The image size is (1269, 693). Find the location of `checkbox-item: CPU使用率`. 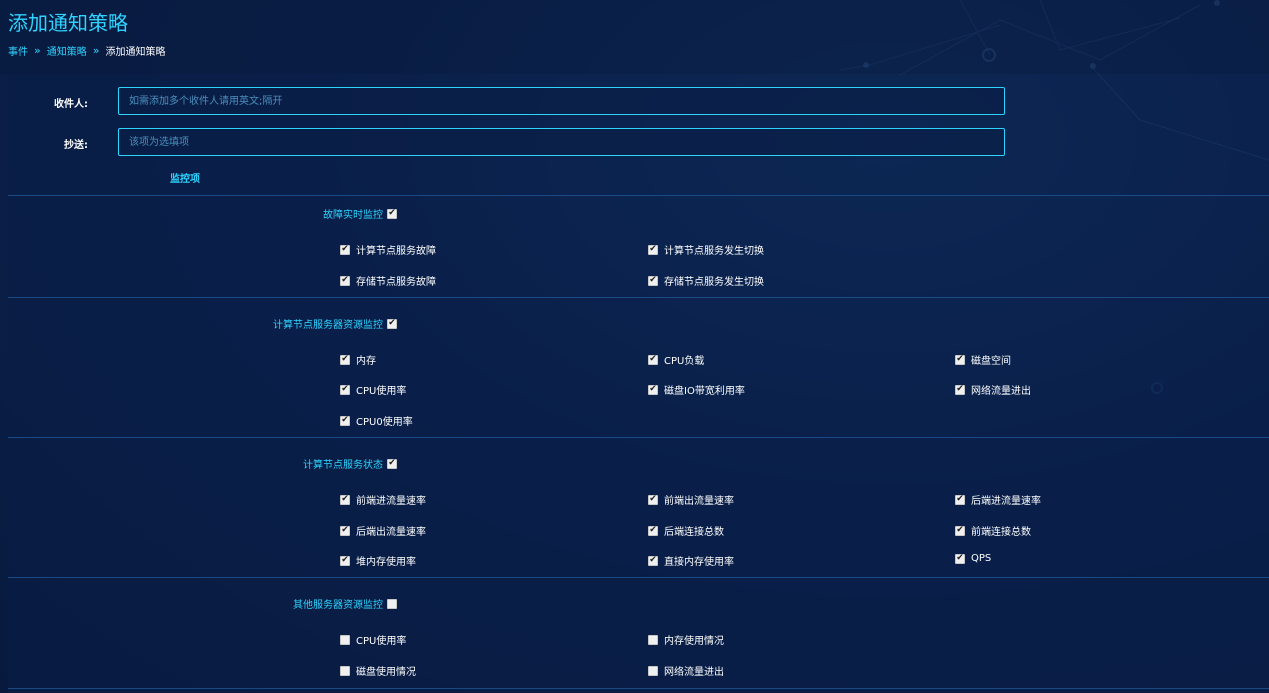

checkbox-item: CPU使用率 is located at coordinates (373, 639).